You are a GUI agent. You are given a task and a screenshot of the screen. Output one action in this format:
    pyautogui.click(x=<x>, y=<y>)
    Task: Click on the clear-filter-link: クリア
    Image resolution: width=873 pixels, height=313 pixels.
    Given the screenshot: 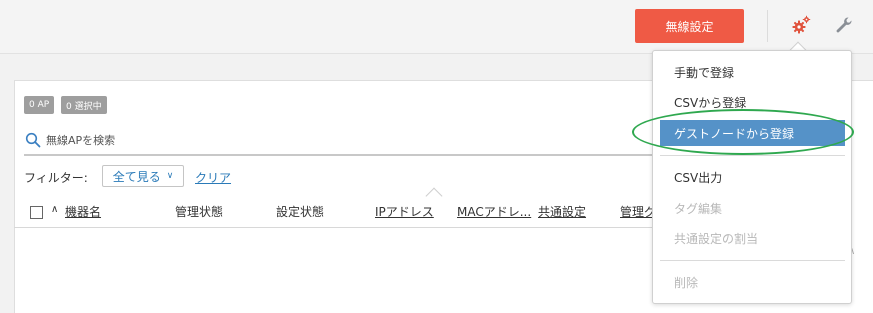 What is the action you would take?
    pyautogui.click(x=213, y=177)
    